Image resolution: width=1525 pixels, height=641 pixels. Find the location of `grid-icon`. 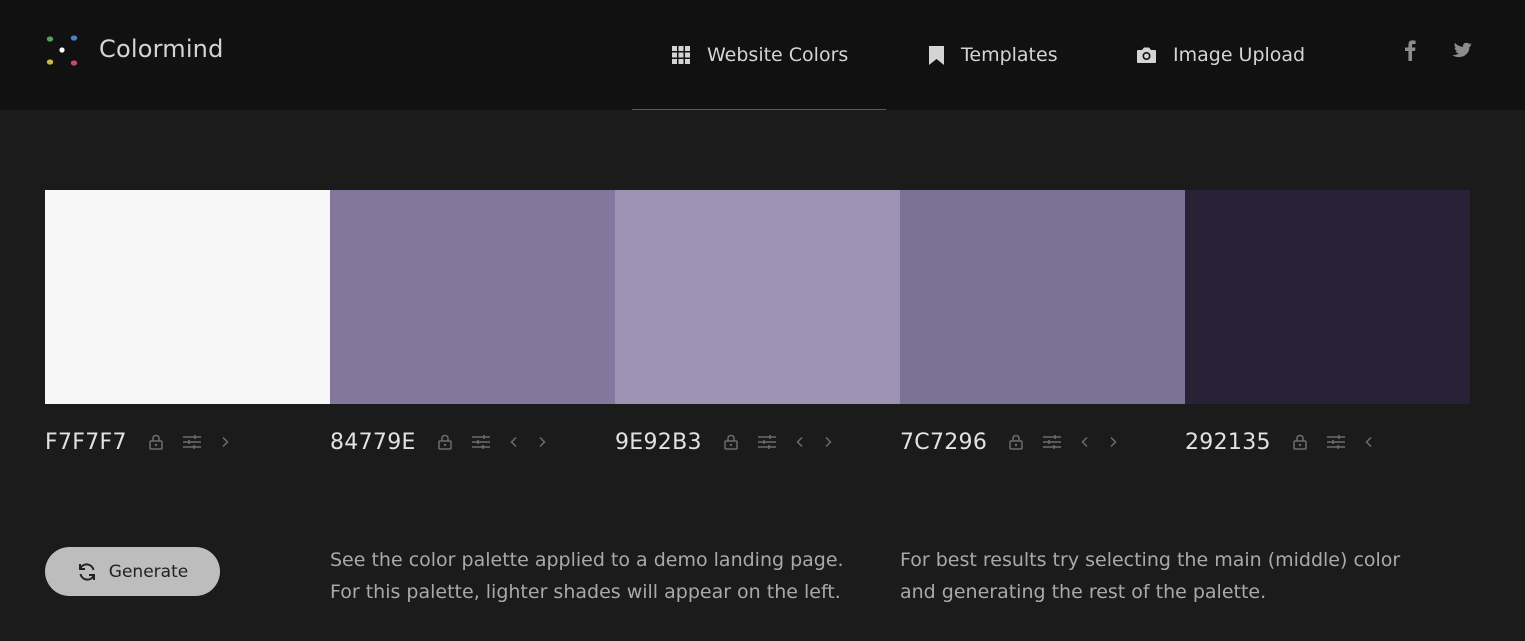

grid-icon is located at coordinates (681, 55).